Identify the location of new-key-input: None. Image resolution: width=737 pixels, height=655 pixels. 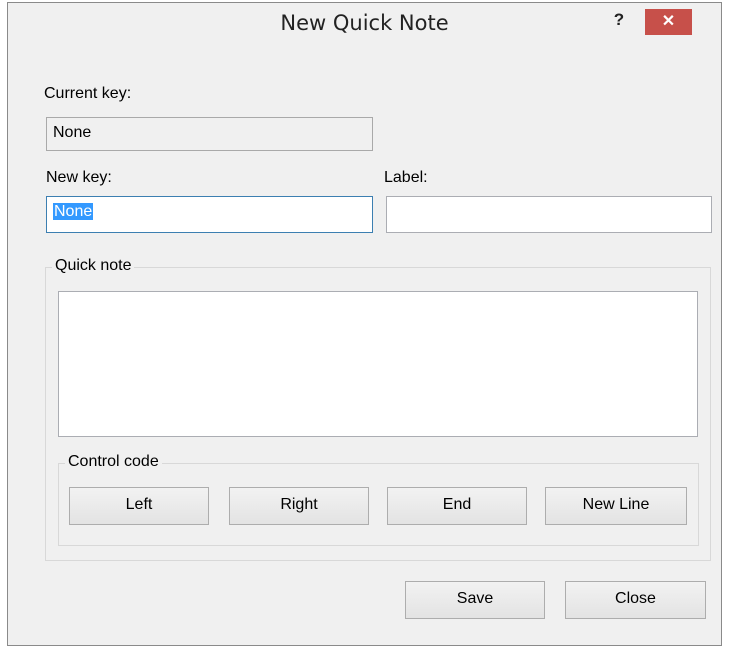
(209, 214).